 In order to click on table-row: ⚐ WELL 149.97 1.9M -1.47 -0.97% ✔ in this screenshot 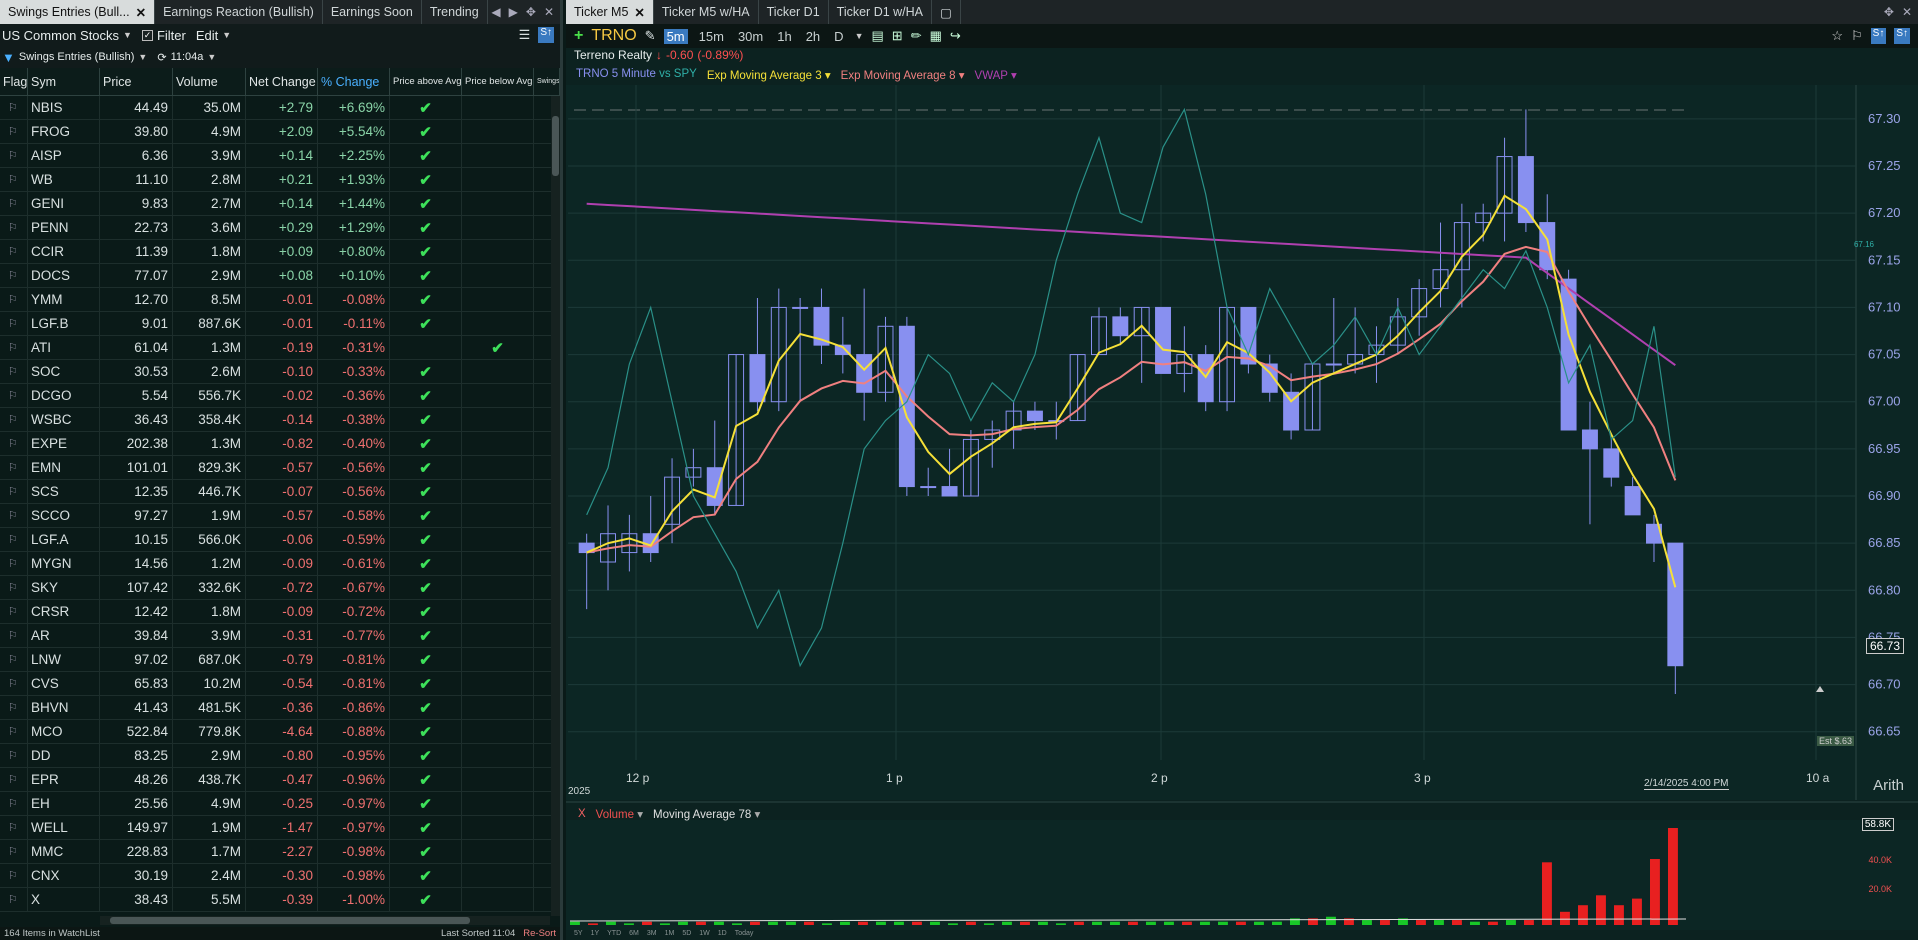, I will do `click(280, 828)`.